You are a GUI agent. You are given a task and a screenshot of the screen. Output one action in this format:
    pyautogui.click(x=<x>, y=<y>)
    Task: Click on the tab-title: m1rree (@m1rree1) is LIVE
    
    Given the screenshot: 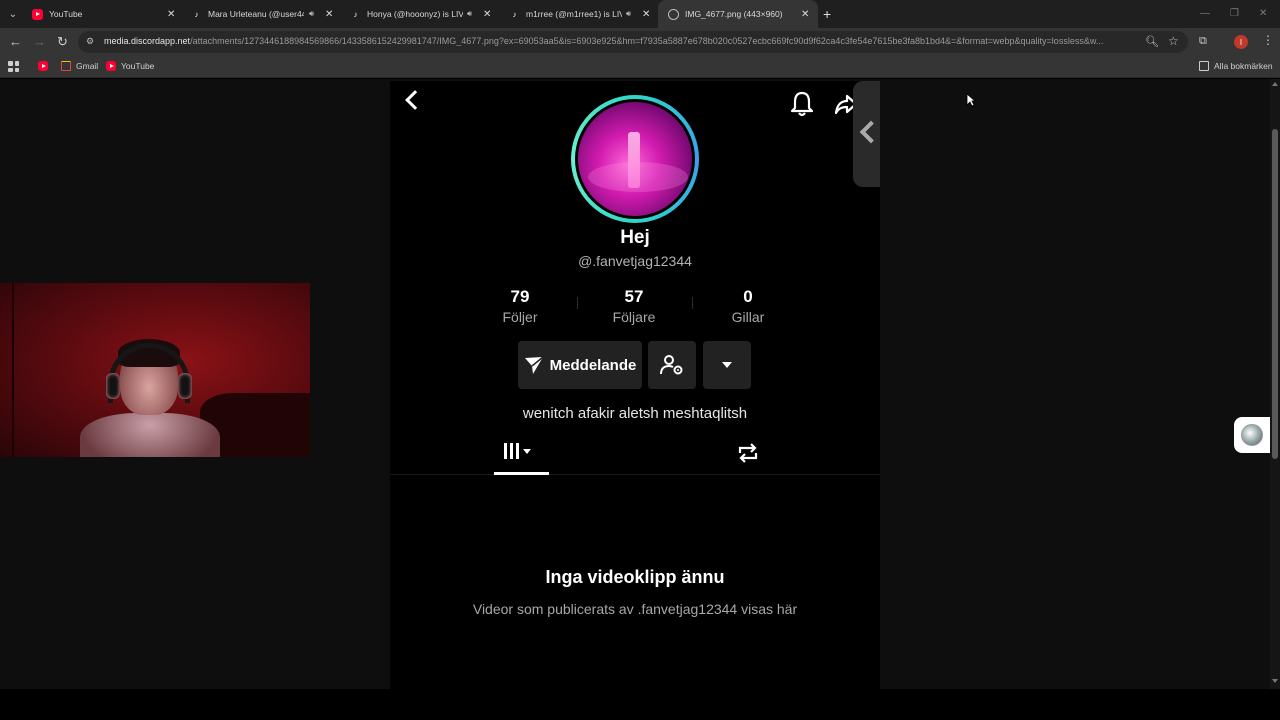 What is the action you would take?
    pyautogui.click(x=574, y=14)
    